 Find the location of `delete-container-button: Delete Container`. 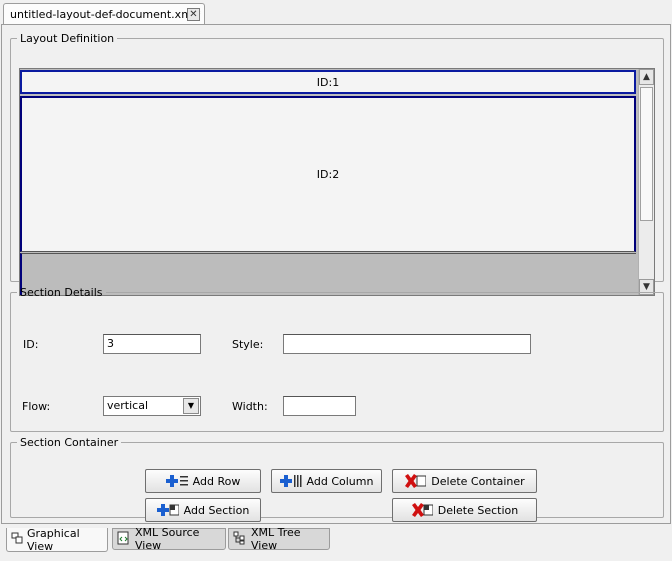

delete-container-button: Delete Container is located at coordinates (464, 481).